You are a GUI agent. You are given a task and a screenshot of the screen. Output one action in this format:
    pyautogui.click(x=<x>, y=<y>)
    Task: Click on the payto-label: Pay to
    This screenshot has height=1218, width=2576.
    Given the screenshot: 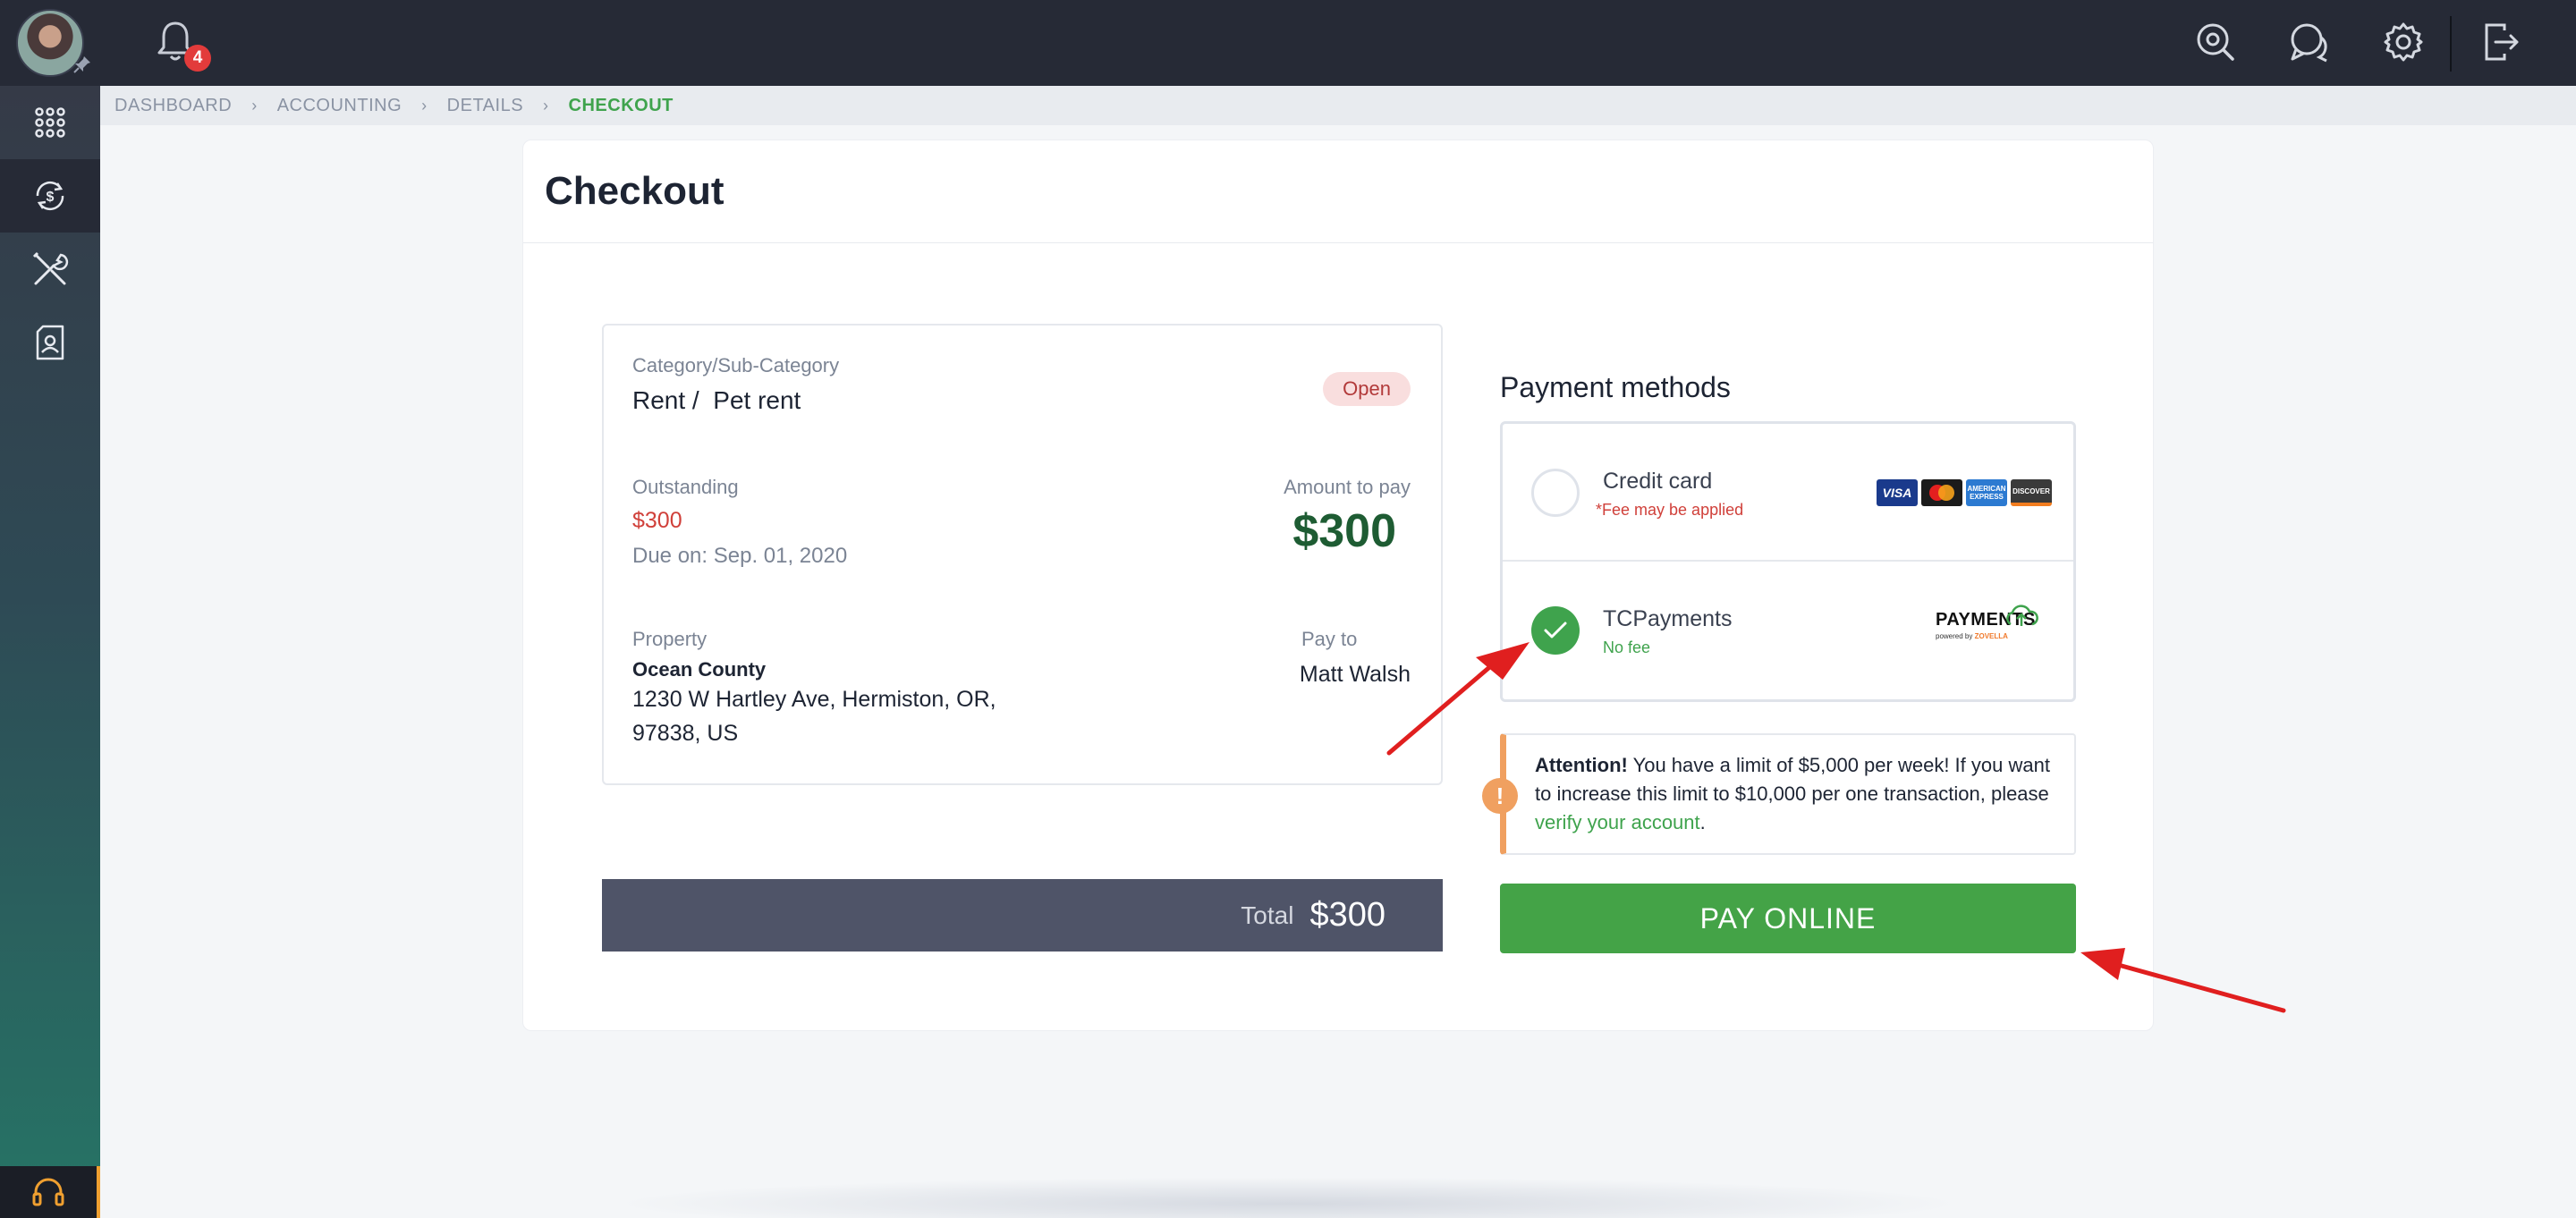 What is the action you would take?
    pyautogui.click(x=1329, y=639)
    